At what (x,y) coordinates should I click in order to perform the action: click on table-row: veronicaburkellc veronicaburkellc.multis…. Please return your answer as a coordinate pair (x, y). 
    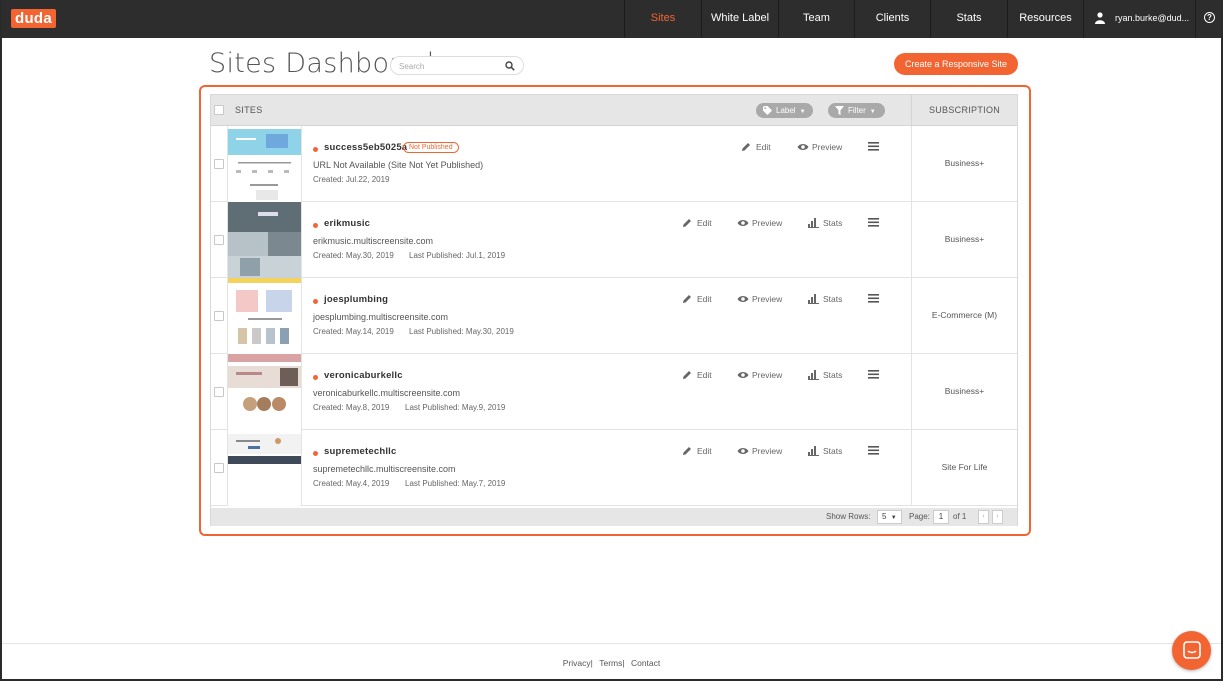
    Looking at the image, I should click on (614, 392).